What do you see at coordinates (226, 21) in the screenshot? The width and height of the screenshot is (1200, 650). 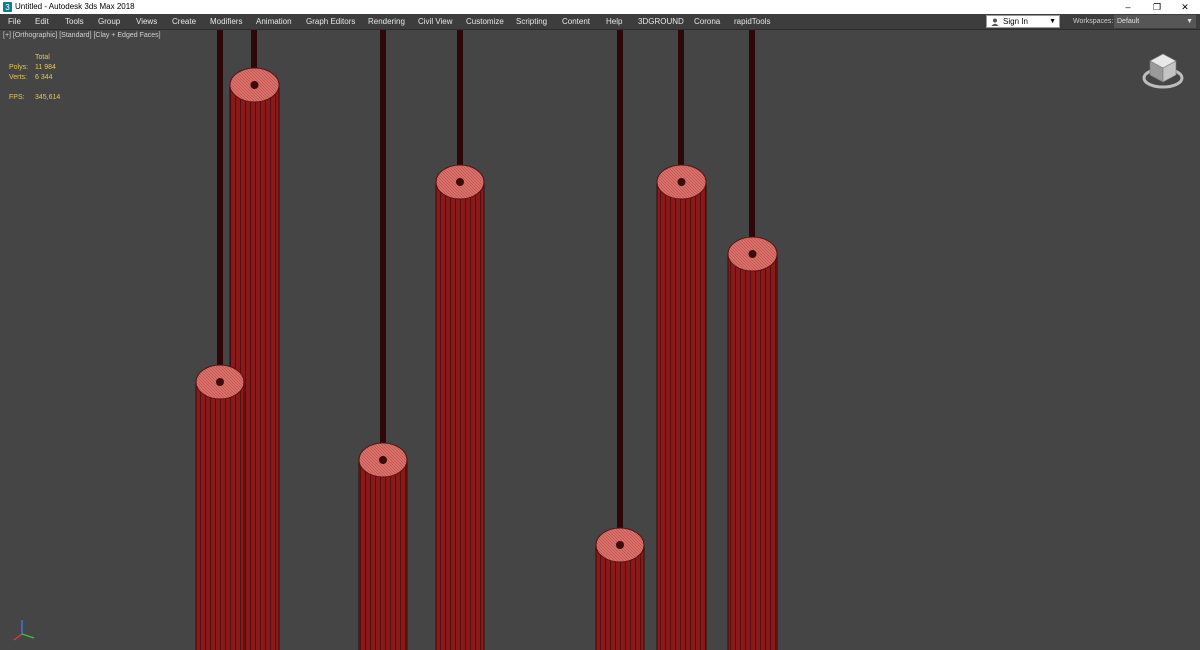 I see `menu-modifiers: Modifiers` at bounding box center [226, 21].